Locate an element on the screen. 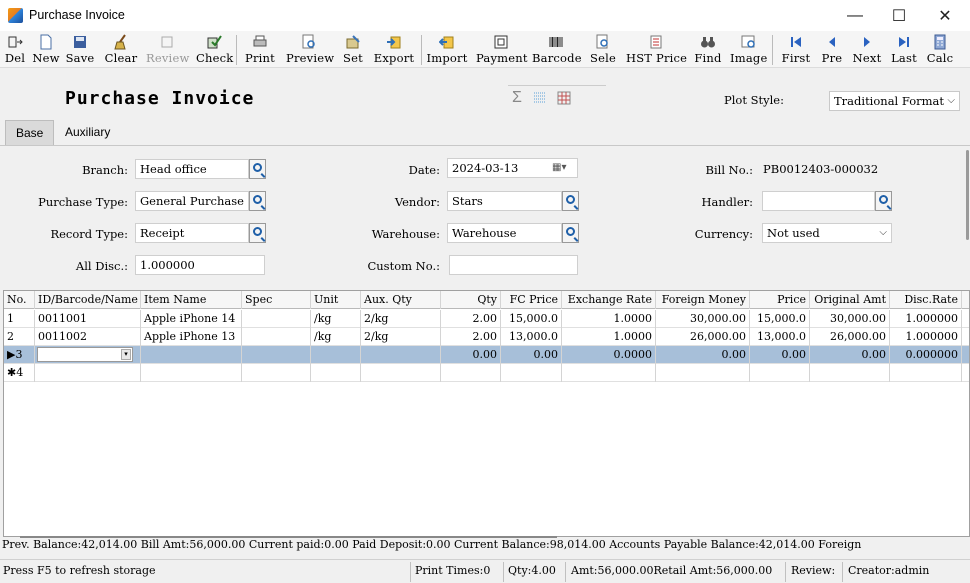  price-cell is located at coordinates (780, 373).